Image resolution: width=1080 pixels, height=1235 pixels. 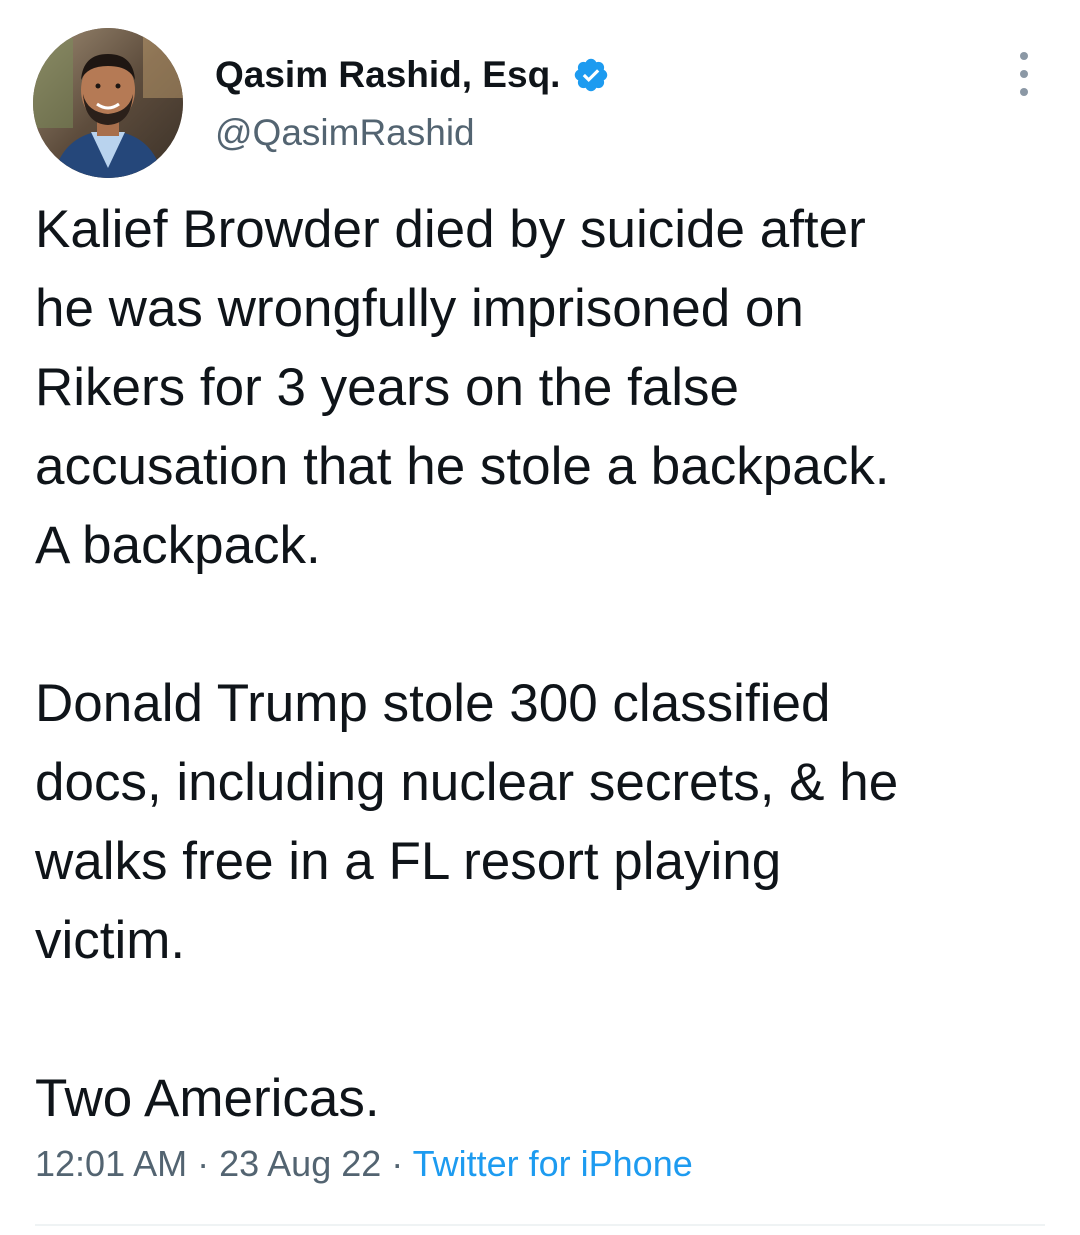 What do you see at coordinates (553, 1163) in the screenshot?
I see `tweet-source-link: Twitter for iPhone` at bounding box center [553, 1163].